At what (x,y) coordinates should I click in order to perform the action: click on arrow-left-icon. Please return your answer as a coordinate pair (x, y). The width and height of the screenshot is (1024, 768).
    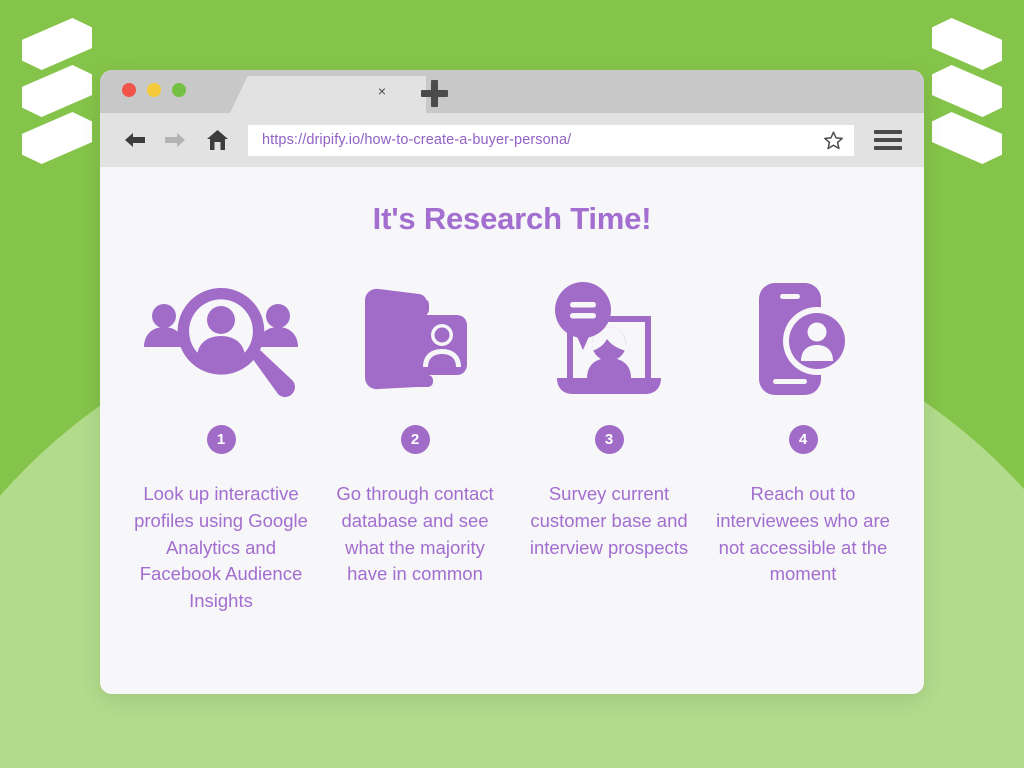
    Looking at the image, I should click on (135, 140).